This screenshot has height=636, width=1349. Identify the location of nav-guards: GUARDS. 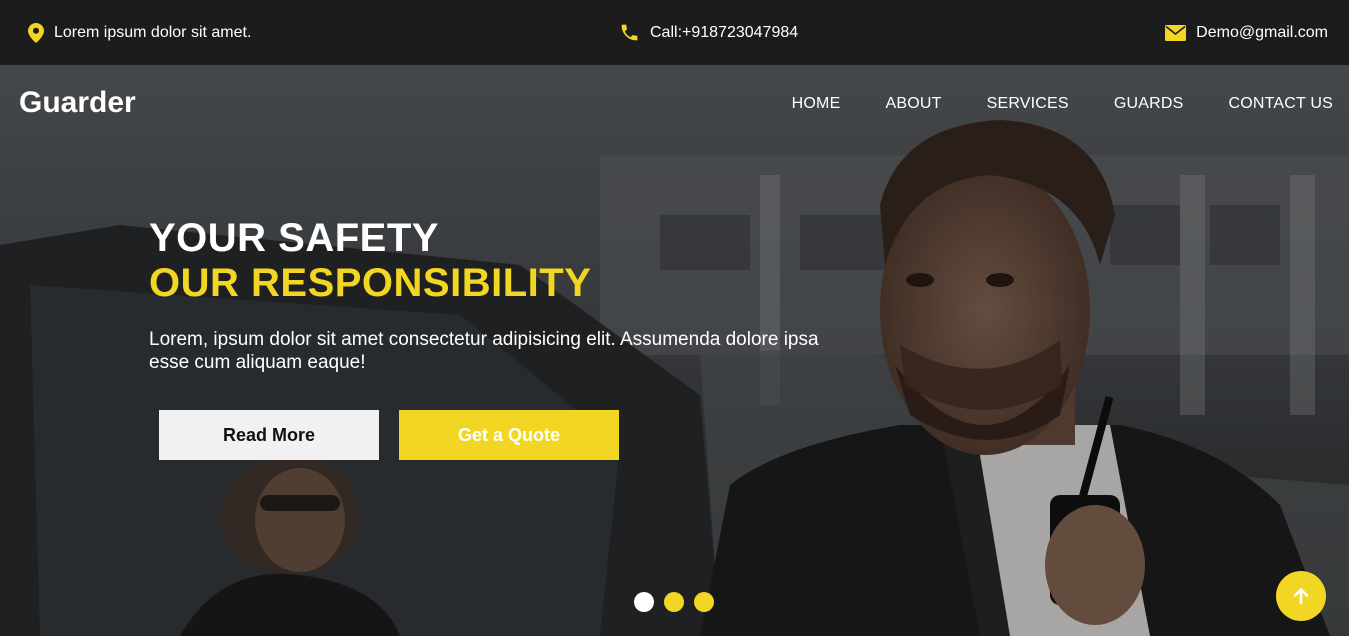
(1149, 104).